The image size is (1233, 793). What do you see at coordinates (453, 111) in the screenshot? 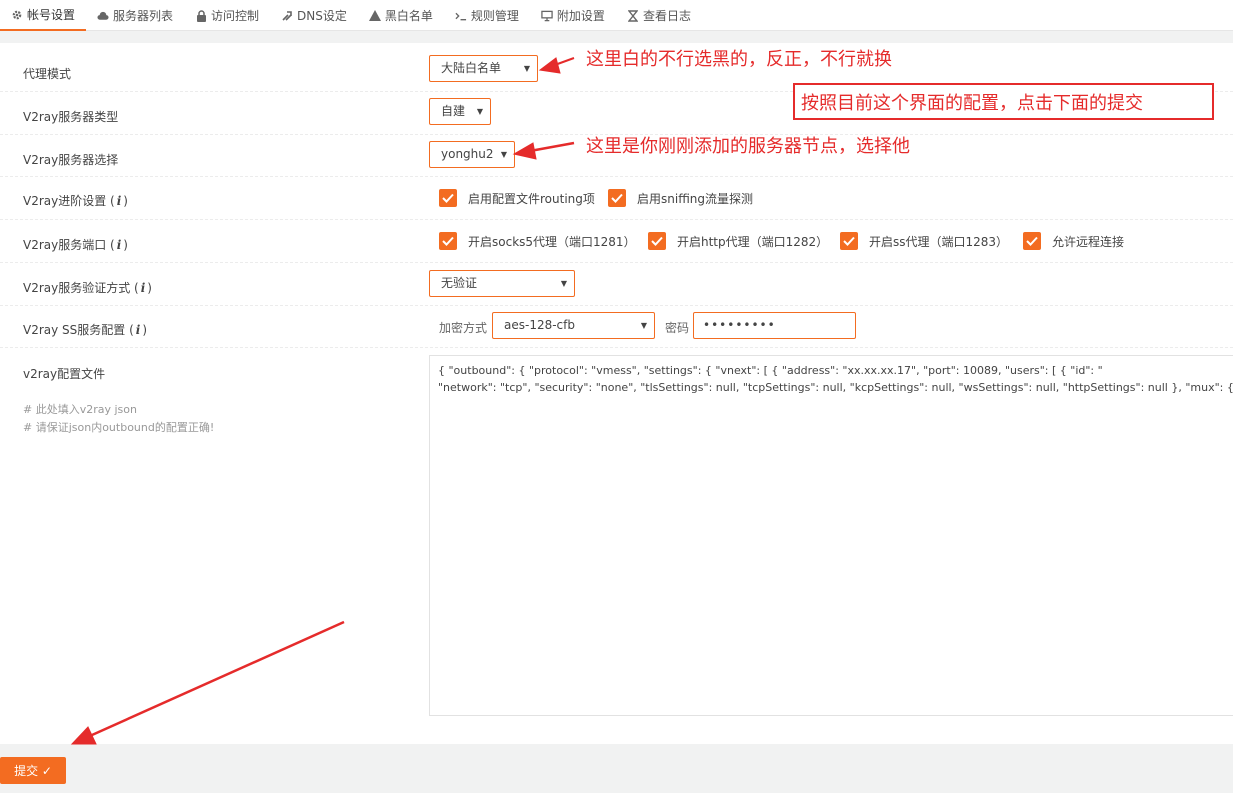
I see `select-value: 自建` at bounding box center [453, 111].